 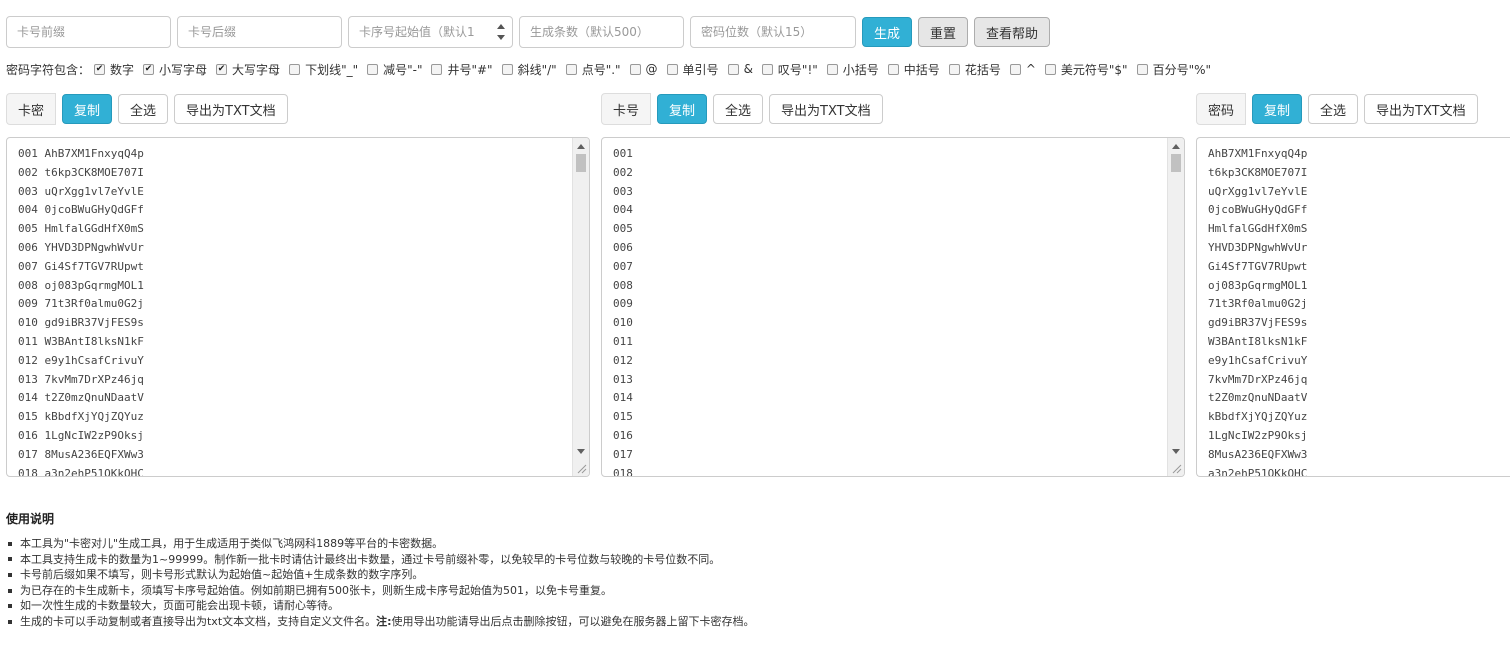 What do you see at coordinates (81, 172) in the screenshot?
I see `line: 002 t6kp3CK8MOE707I` at bounding box center [81, 172].